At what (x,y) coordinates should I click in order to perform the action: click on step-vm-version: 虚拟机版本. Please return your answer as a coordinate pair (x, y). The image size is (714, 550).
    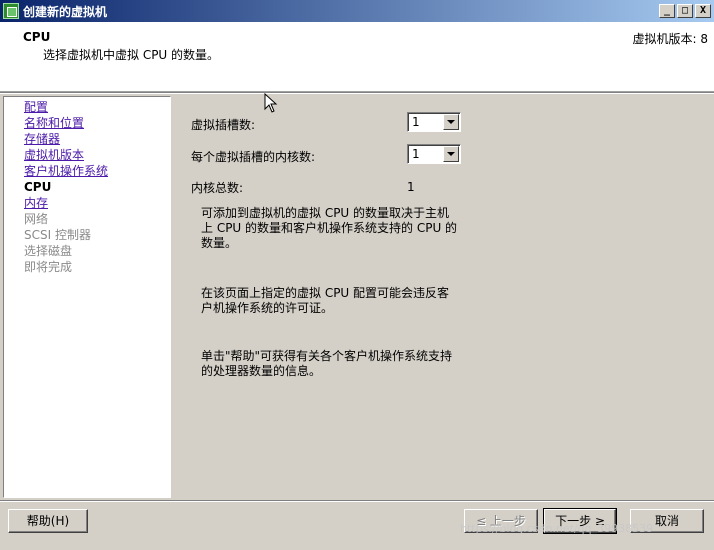
    Looking at the image, I should click on (87, 155).